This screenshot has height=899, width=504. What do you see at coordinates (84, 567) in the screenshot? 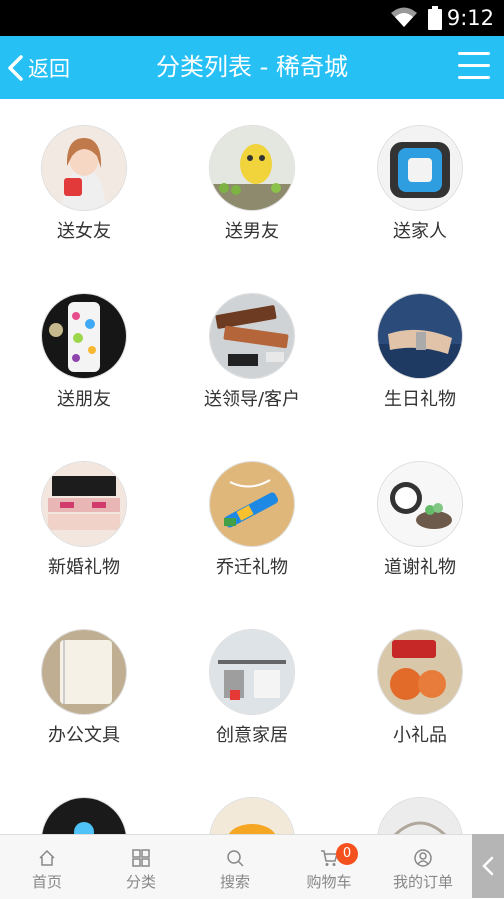
I see `category-label: 新婚礼物` at bounding box center [84, 567].